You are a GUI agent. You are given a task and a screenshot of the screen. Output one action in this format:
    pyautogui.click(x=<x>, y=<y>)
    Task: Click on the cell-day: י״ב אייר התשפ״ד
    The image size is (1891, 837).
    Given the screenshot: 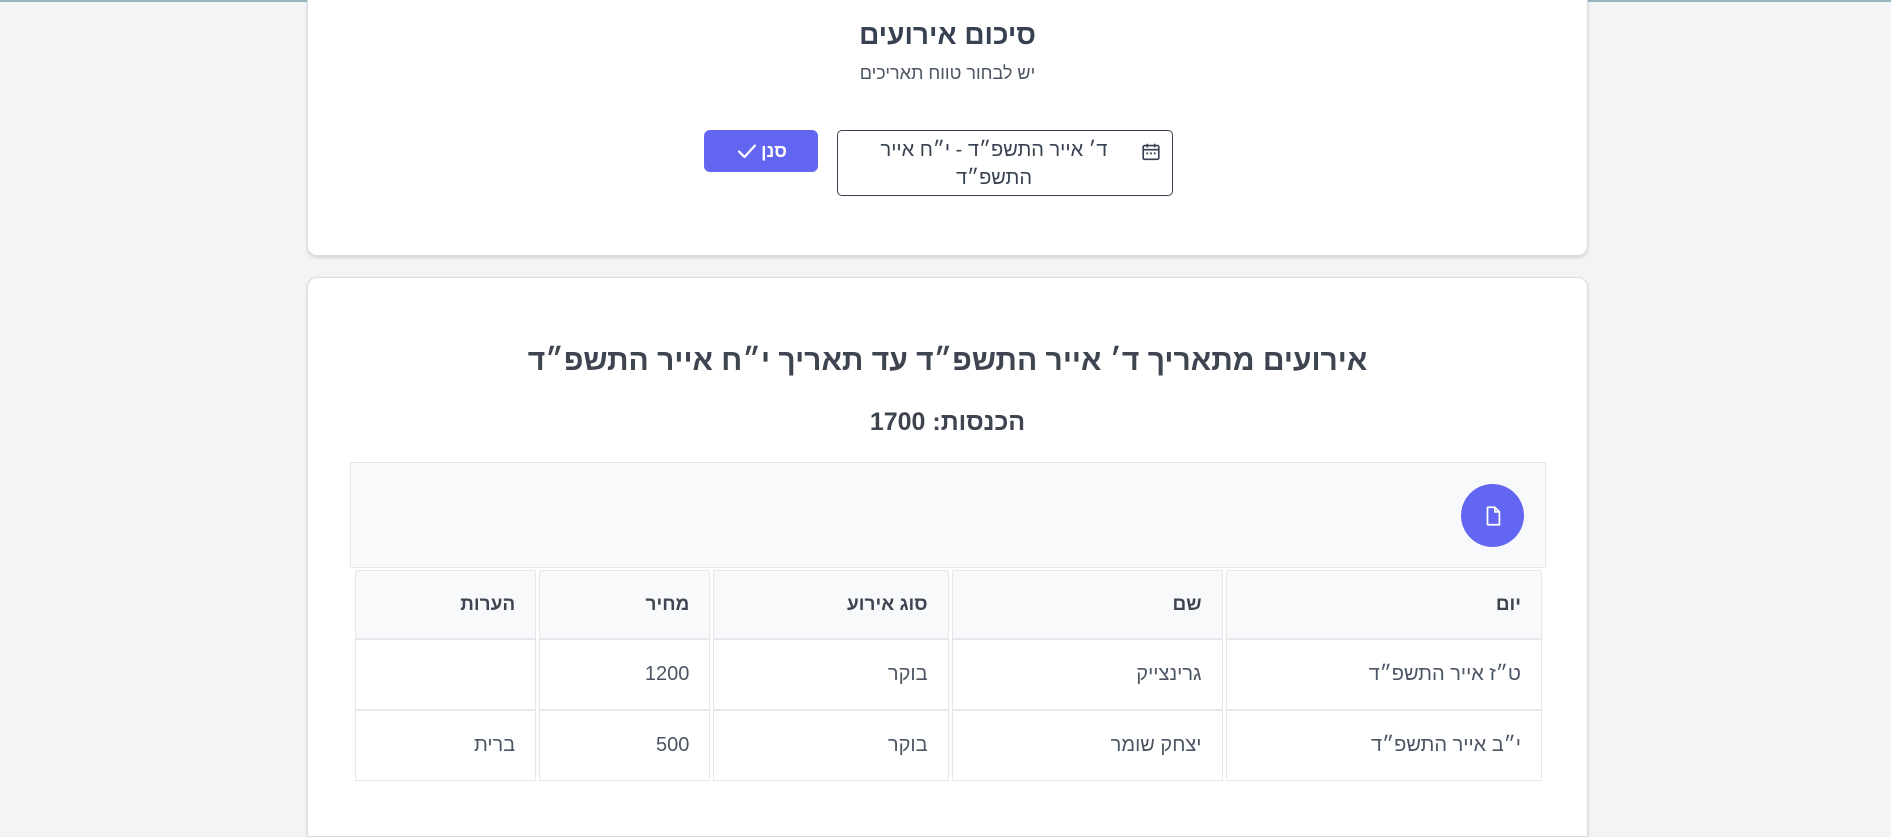 What is the action you would take?
    pyautogui.click(x=1383, y=745)
    